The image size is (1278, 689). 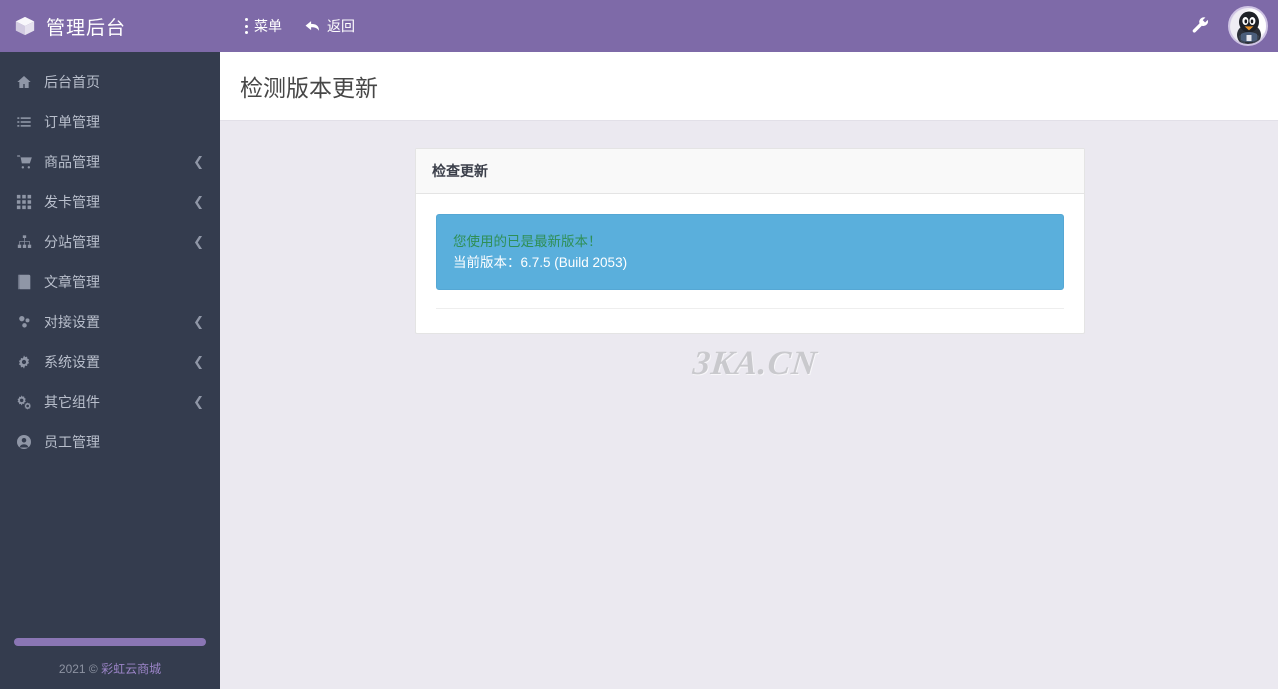 What do you see at coordinates (341, 26) in the screenshot?
I see `back-label: 返回` at bounding box center [341, 26].